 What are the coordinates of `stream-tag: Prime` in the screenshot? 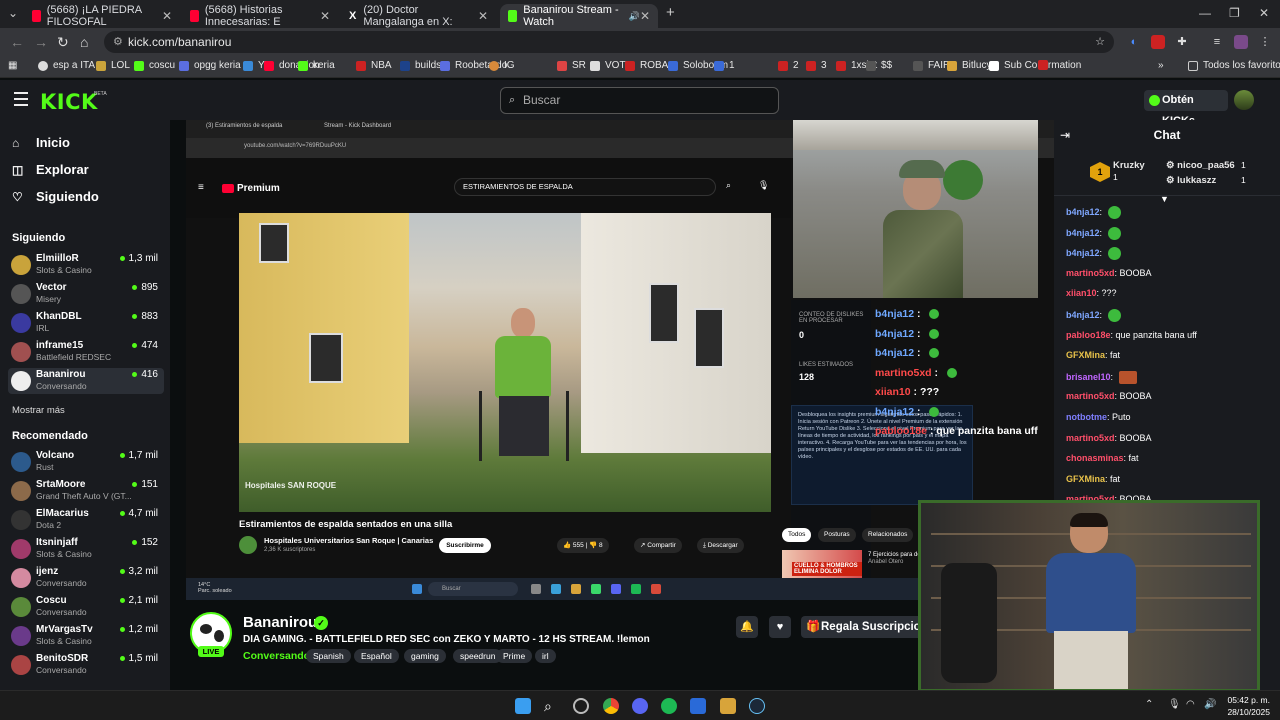 It's located at (514, 656).